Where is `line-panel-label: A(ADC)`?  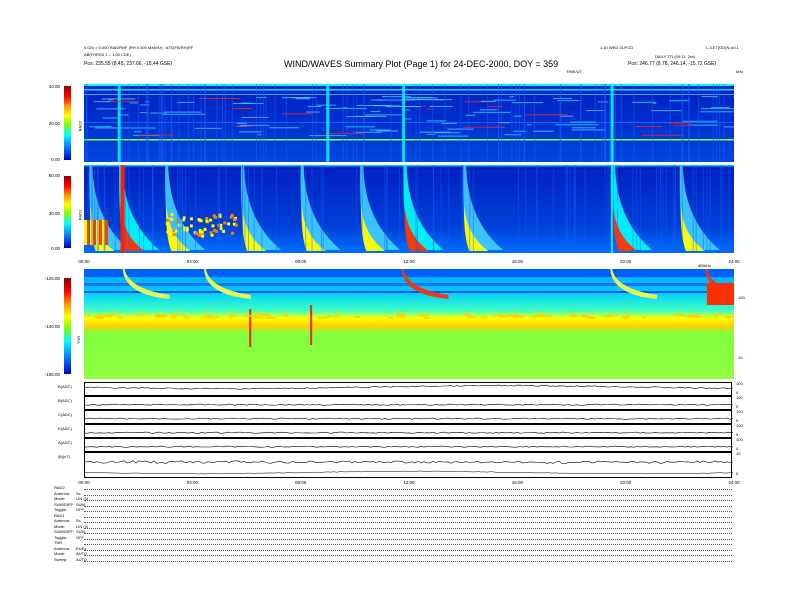
line-panel-label: A(ADC) is located at coordinates (65, 442).